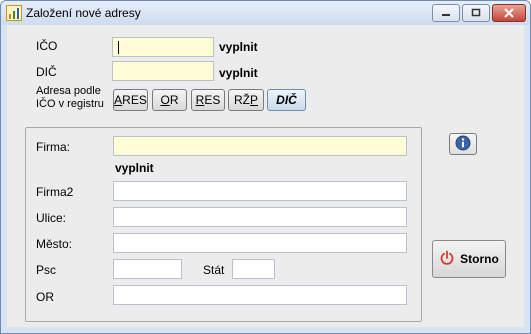 The height and width of the screenshot is (334, 531). Describe the element at coordinates (238, 73) in the screenshot. I see `dic-hint: vyplnit` at that location.